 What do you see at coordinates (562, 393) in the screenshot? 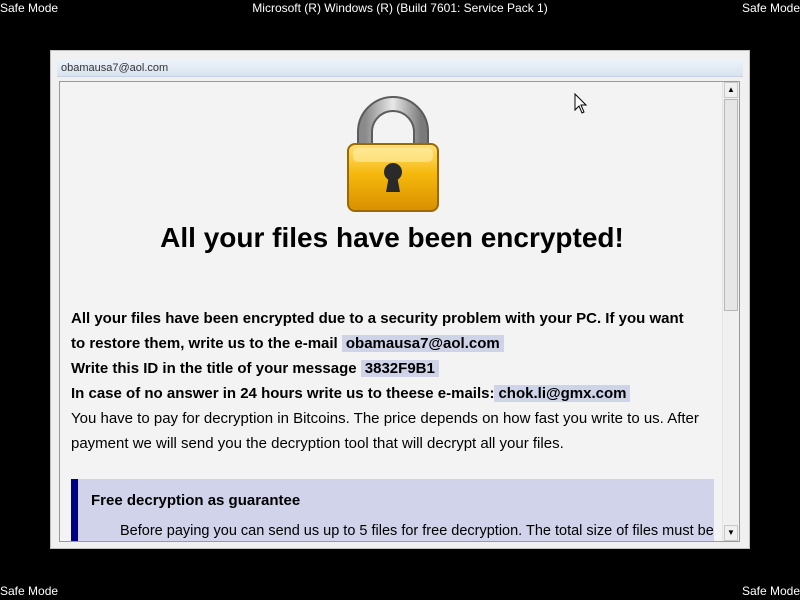
I see `contact-email-secondary: chok.li@gmx.com` at bounding box center [562, 393].